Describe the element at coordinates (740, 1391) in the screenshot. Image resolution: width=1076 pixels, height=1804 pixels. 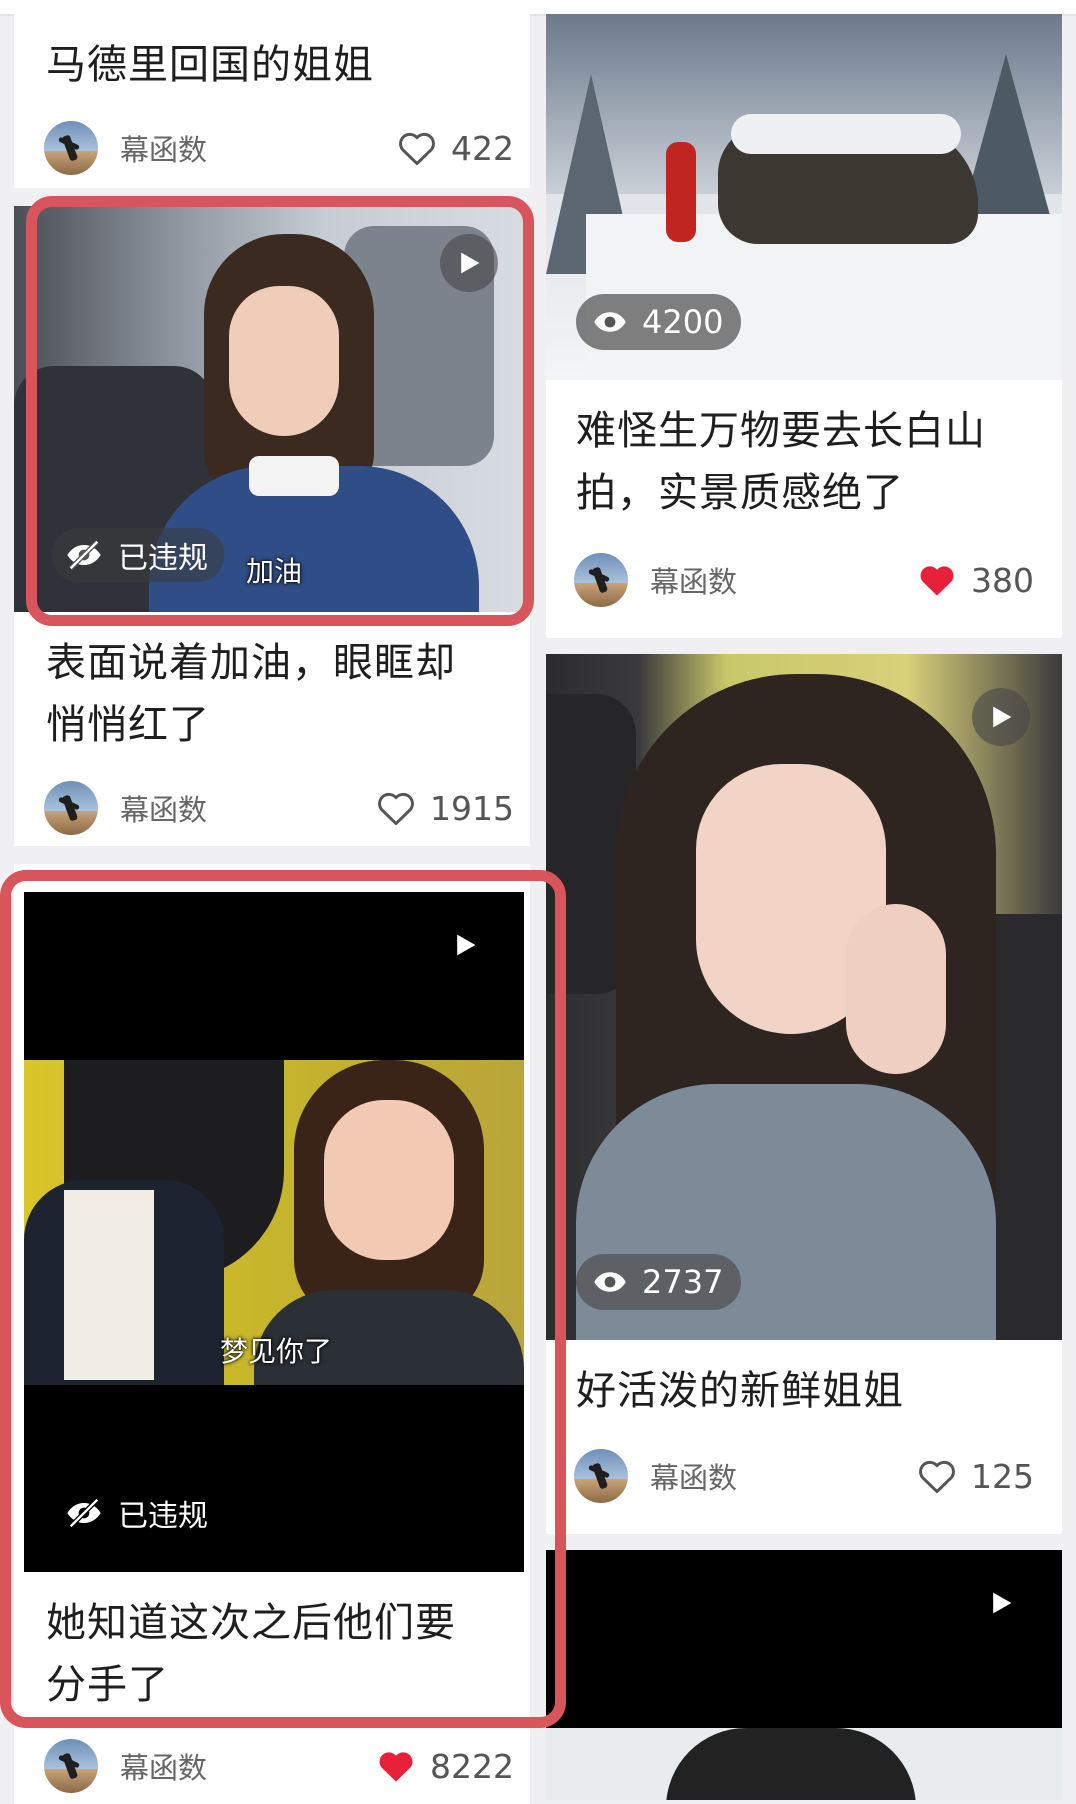
I see `card-title: 好活泼的新鲜姐姐` at that location.